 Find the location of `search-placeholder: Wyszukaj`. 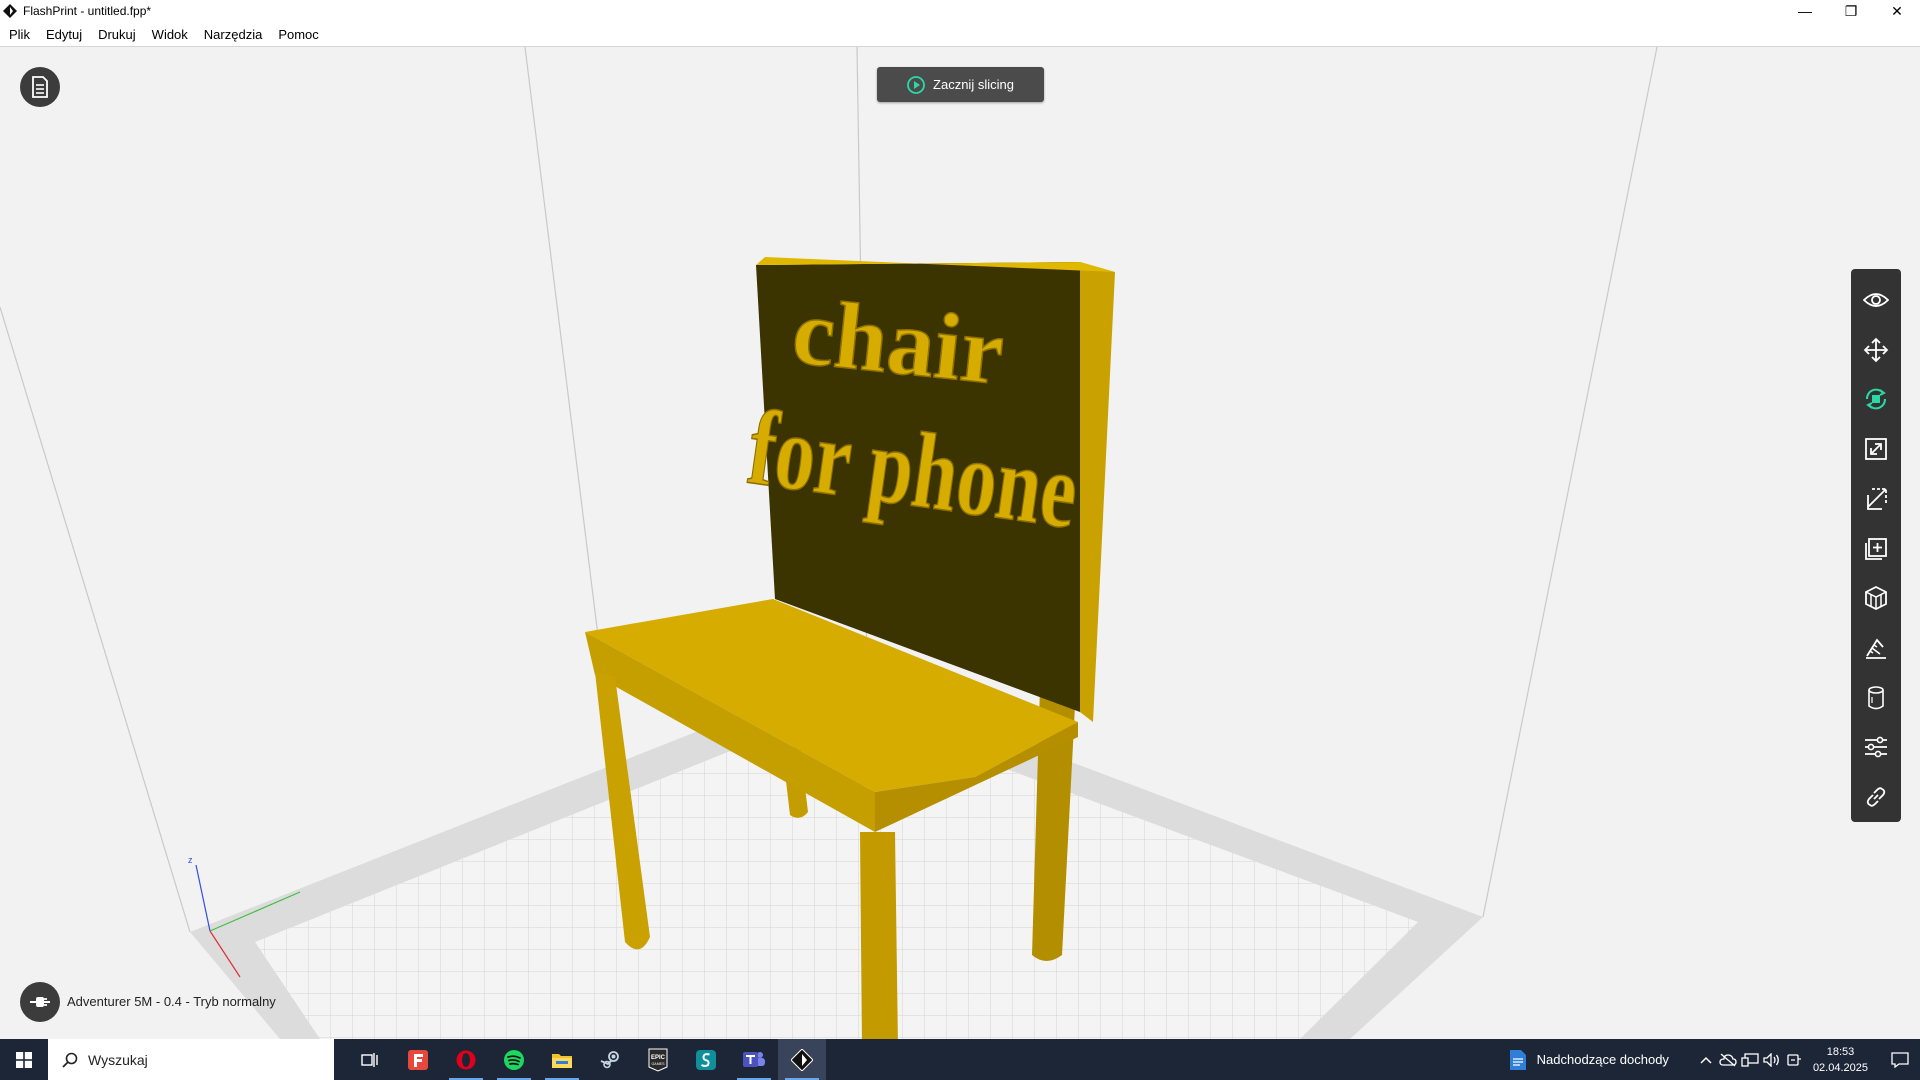

search-placeholder: Wyszukaj is located at coordinates (118, 1059).